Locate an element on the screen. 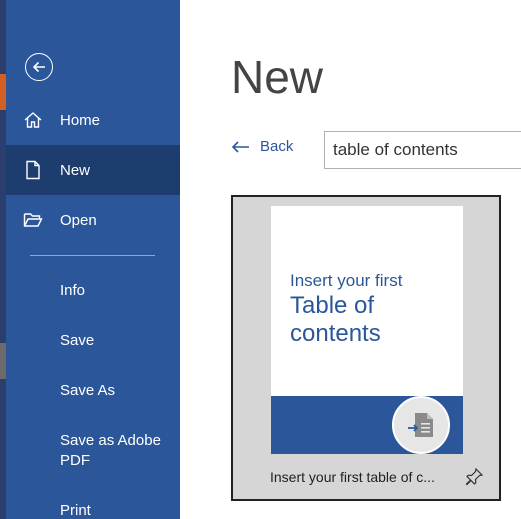 Image resolution: width=521 pixels, height=519 pixels. sidebar-item-info: Info is located at coordinates (120, 291).